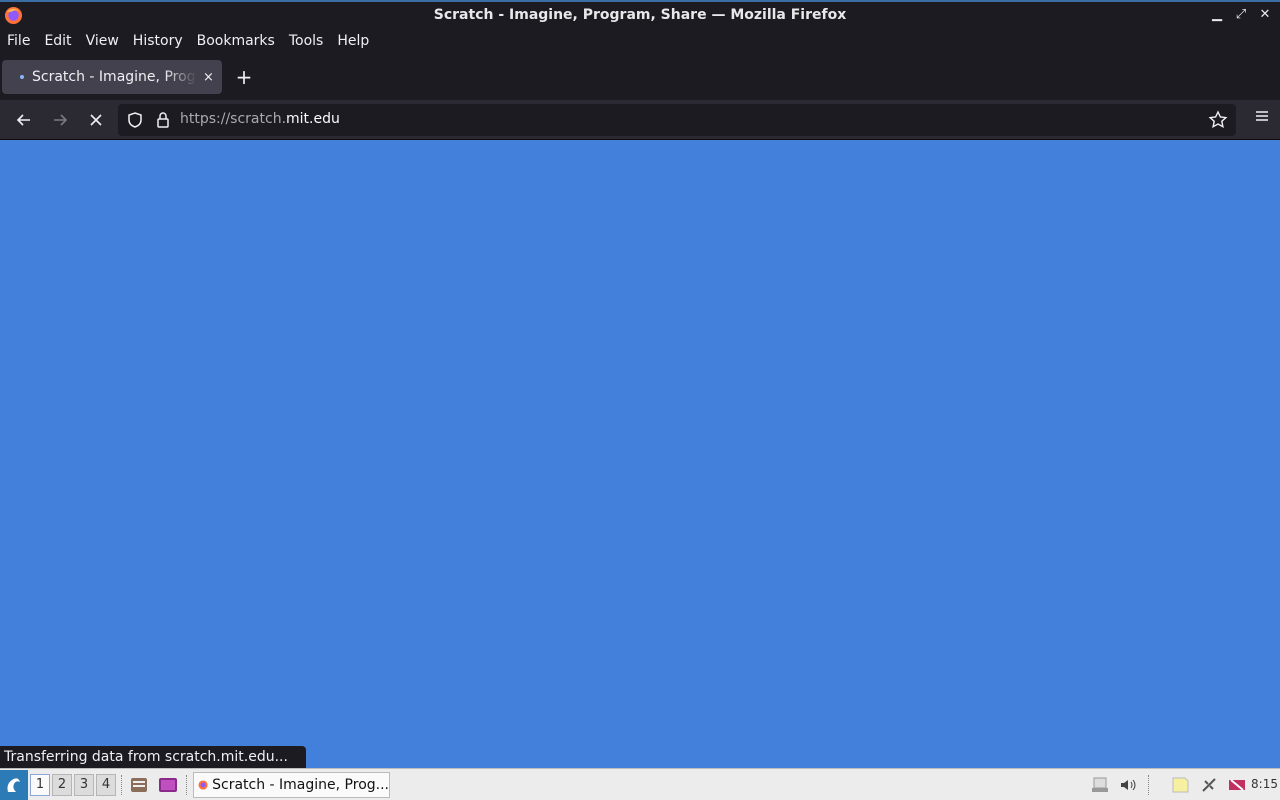  Describe the element at coordinates (135, 120) in the screenshot. I see `tracking-shield-icon` at that location.